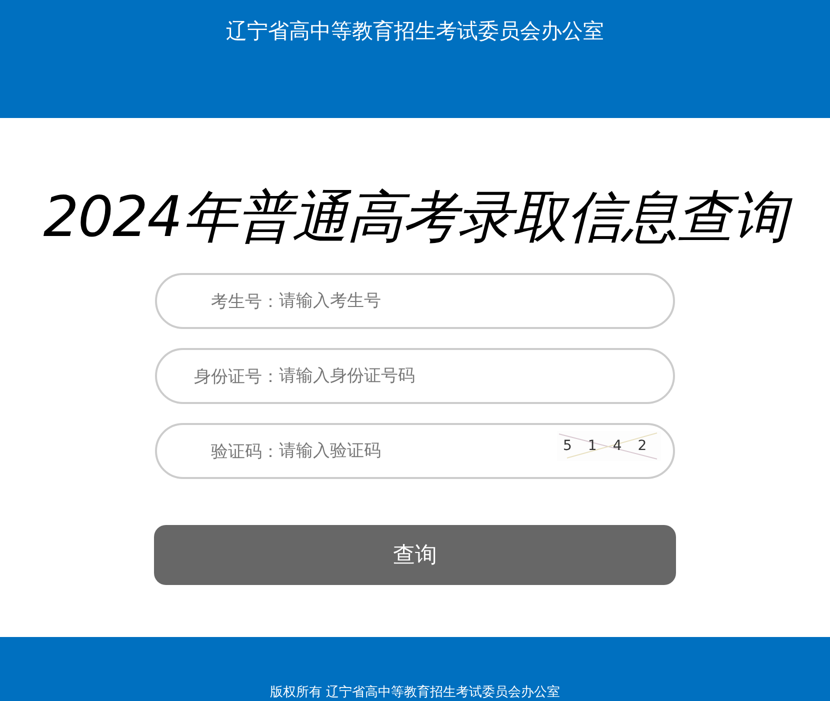  I want to click on input-field: 请输入考生号, so click(409, 301).